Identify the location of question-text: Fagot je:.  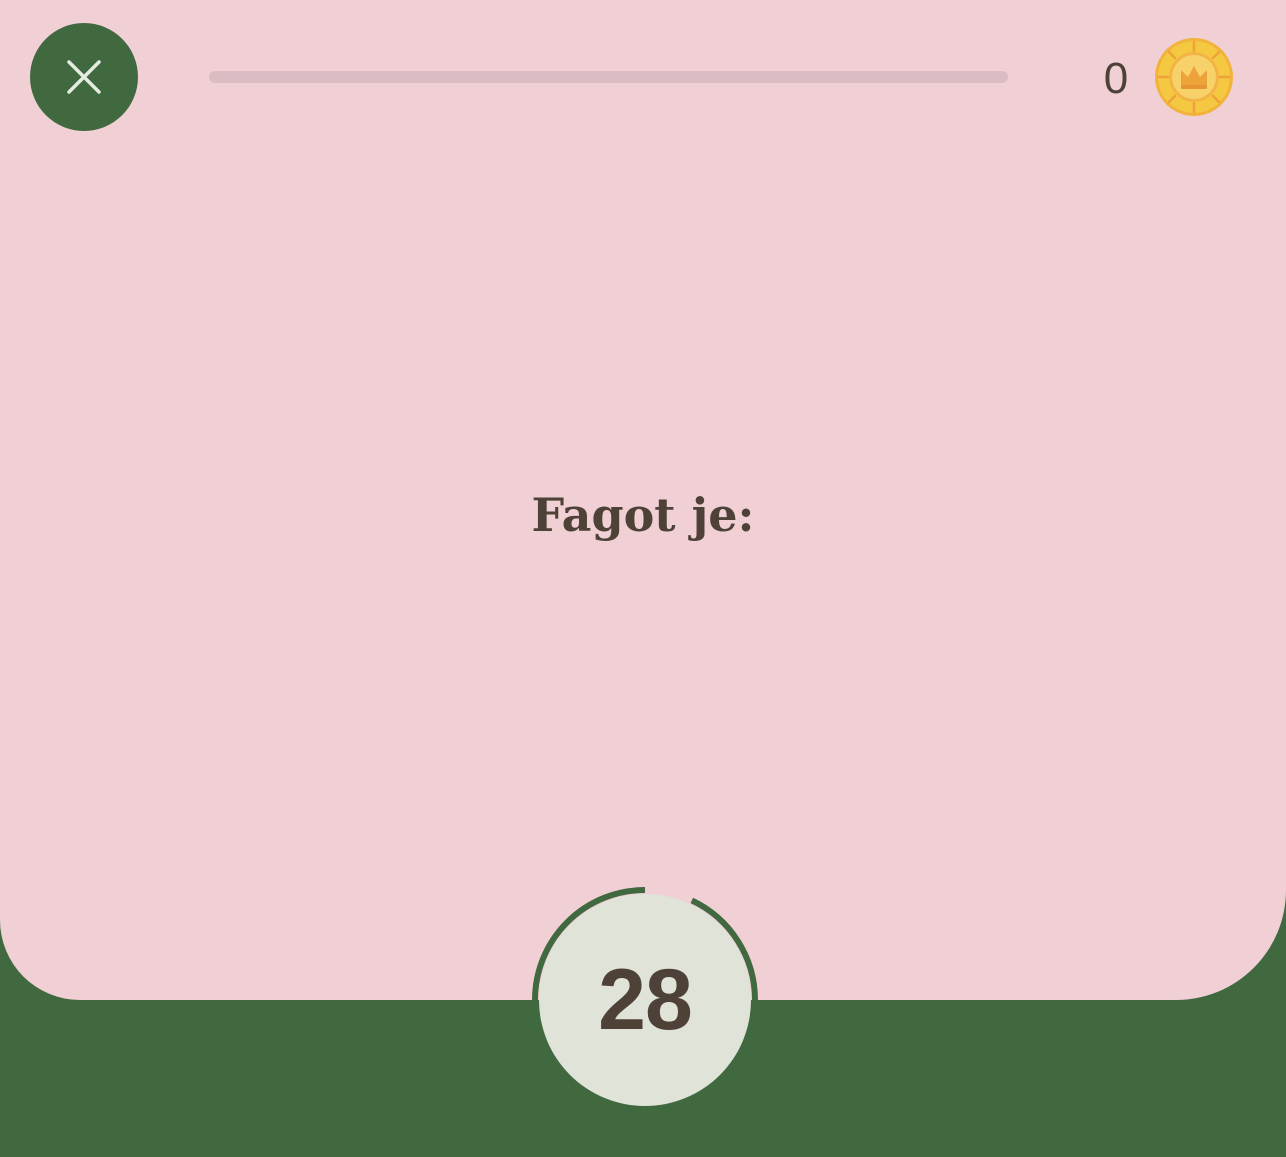
(643, 515).